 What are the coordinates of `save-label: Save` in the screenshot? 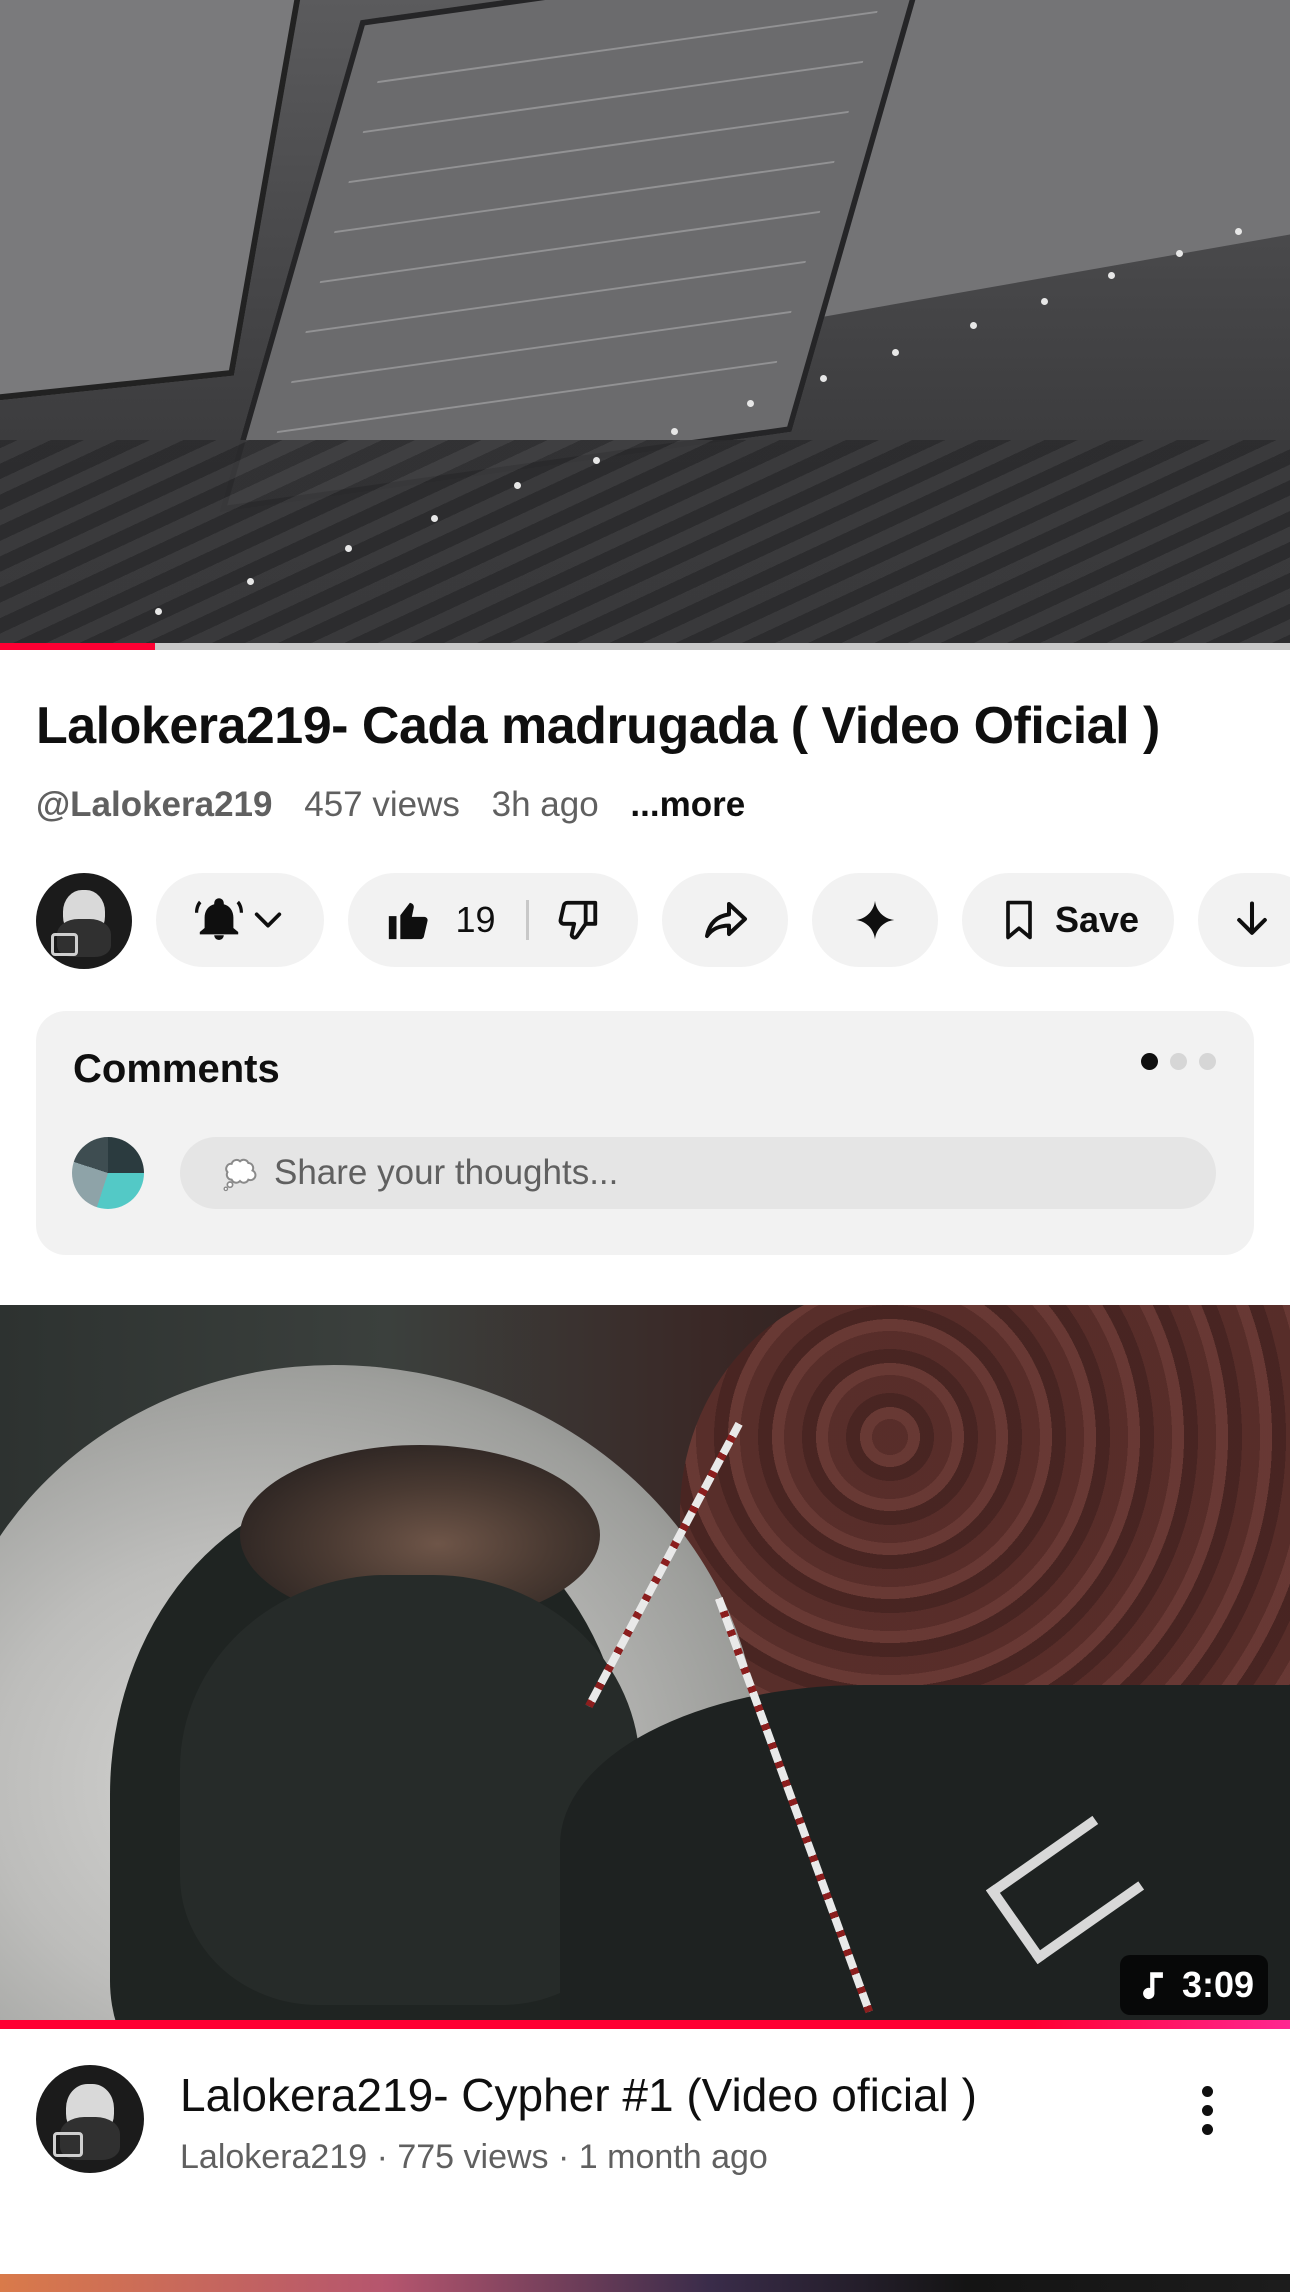 It's located at (1097, 919).